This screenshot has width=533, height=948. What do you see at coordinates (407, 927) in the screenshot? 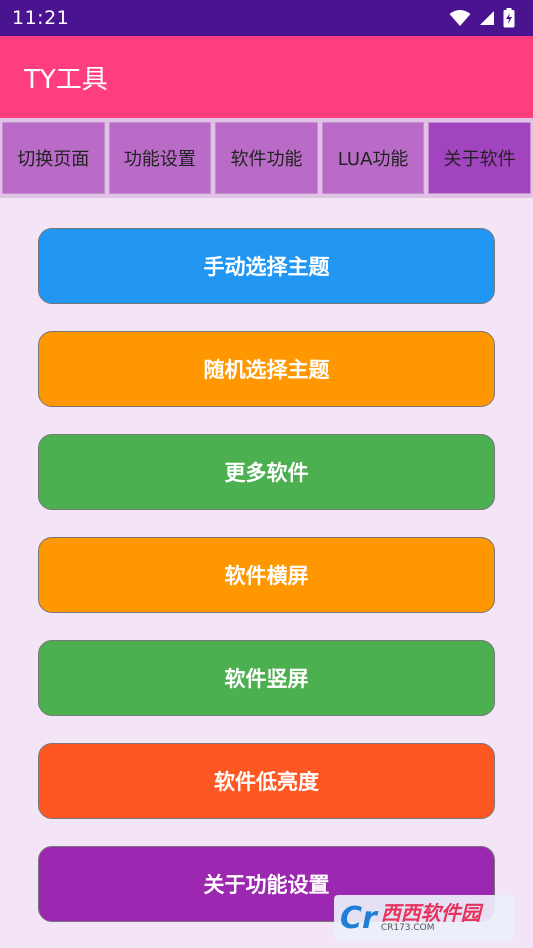
I see `watermark-url: CR173.COM` at bounding box center [407, 927].